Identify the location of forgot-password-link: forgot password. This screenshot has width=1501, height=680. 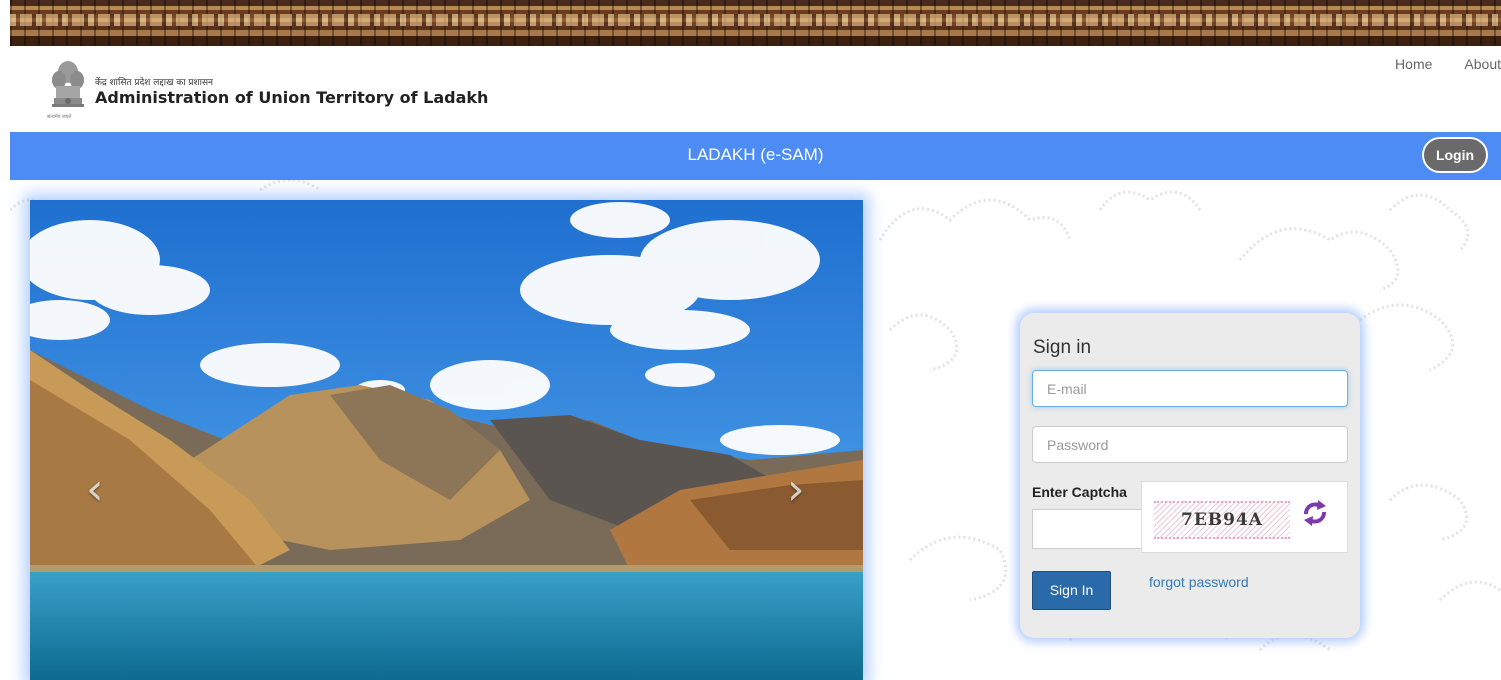
(1199, 582).